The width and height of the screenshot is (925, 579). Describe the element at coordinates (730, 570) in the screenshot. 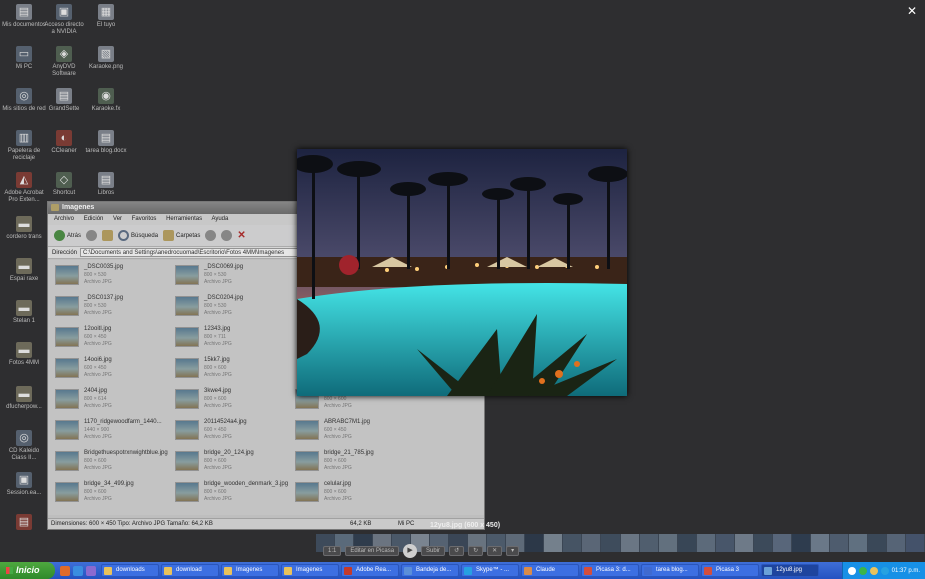

I see `taskbar-button: Picasa 3` at that location.